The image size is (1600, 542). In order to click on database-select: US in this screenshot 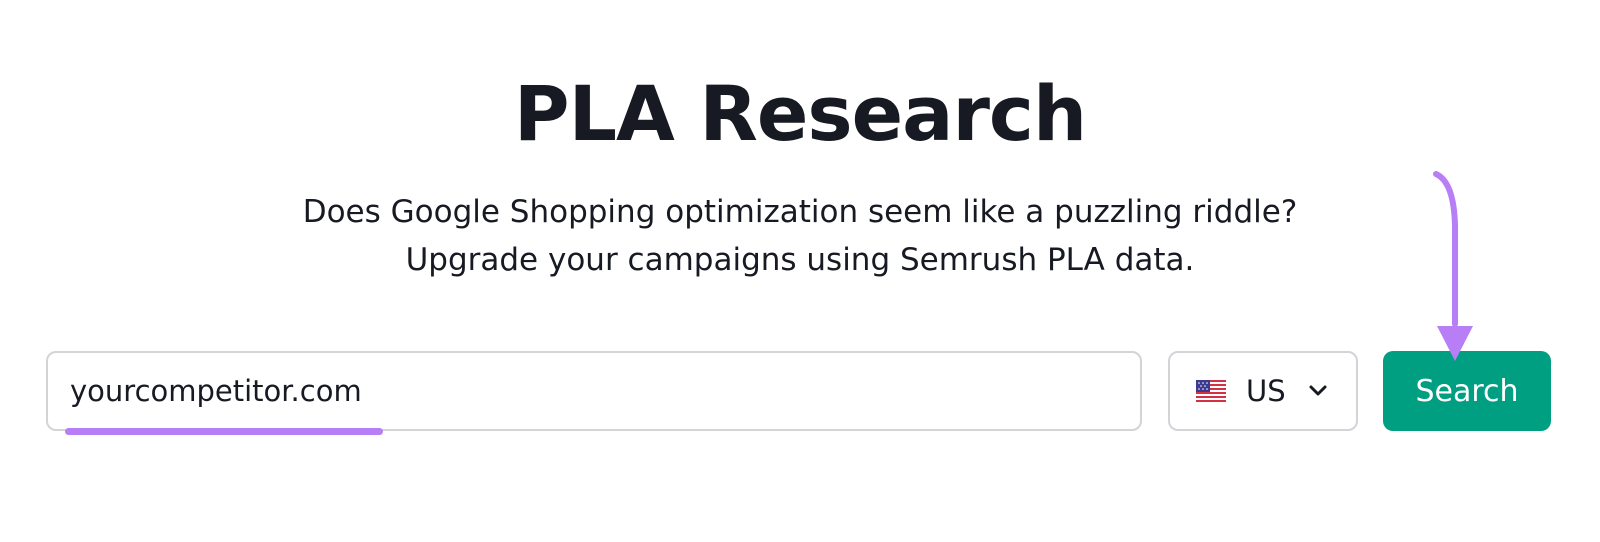, I will do `click(1263, 391)`.